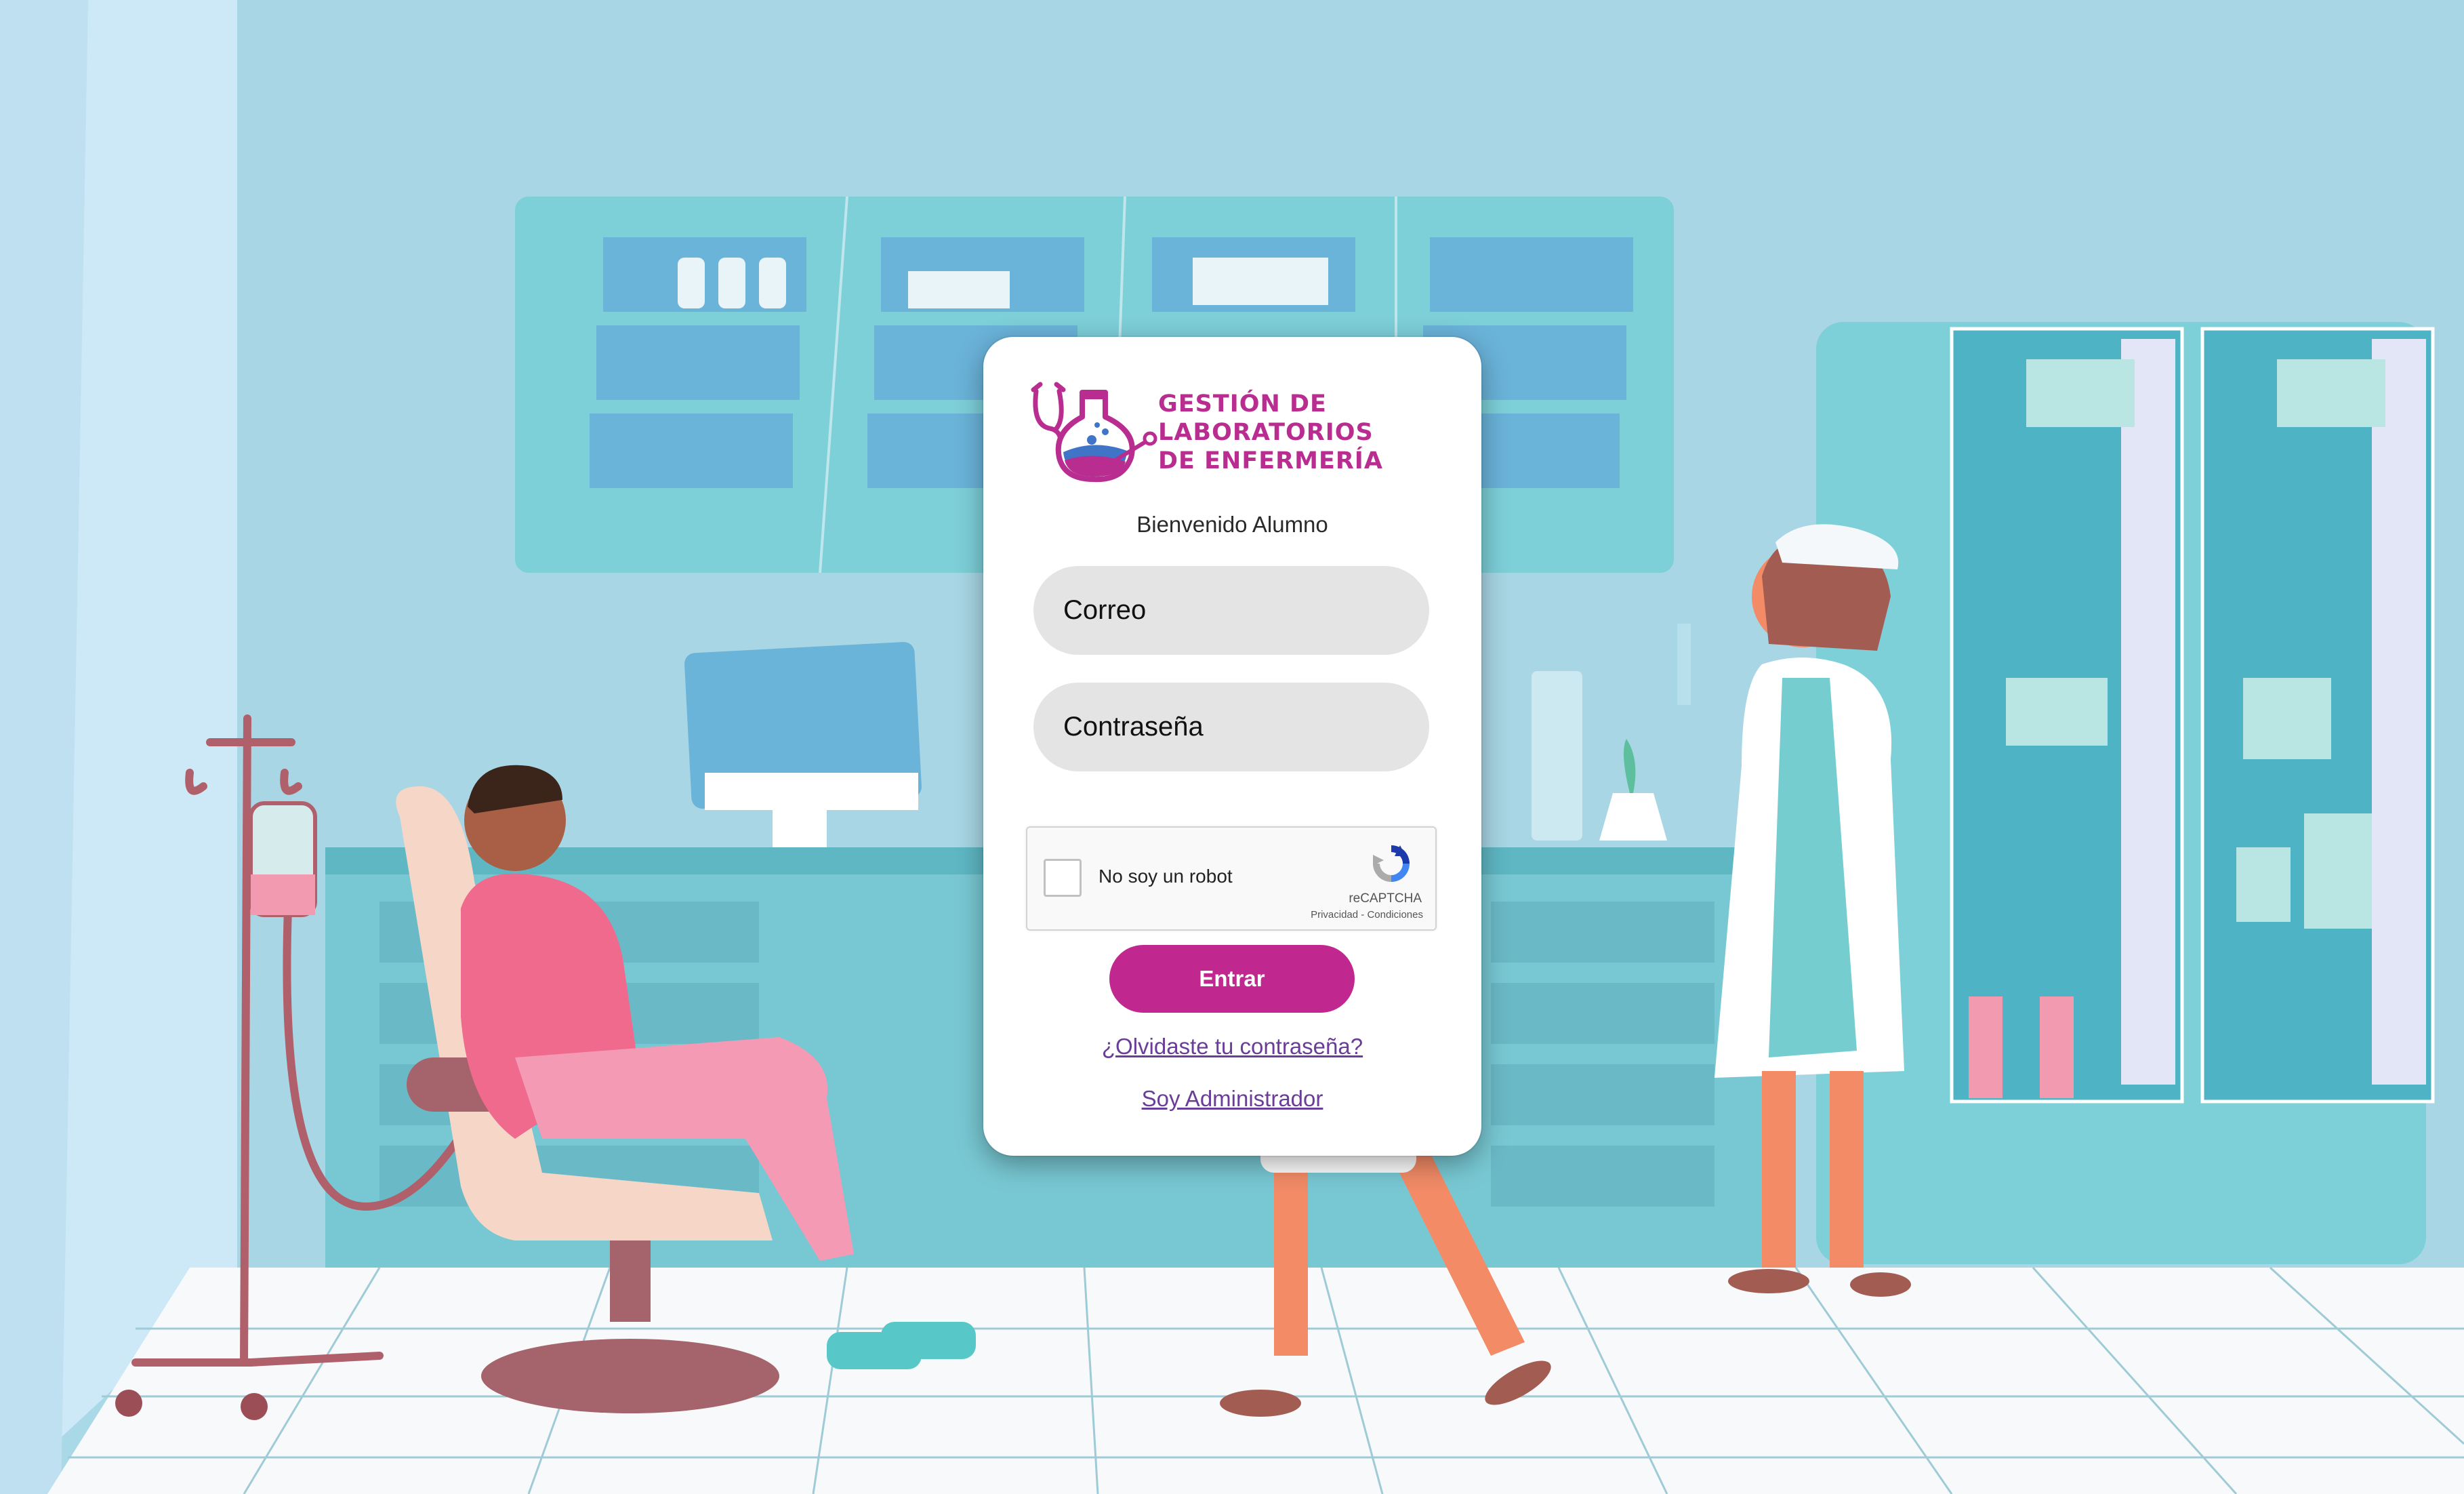  What do you see at coordinates (1242, 404) in the screenshot?
I see `brand-title-line1: GESTIÓN DE` at bounding box center [1242, 404].